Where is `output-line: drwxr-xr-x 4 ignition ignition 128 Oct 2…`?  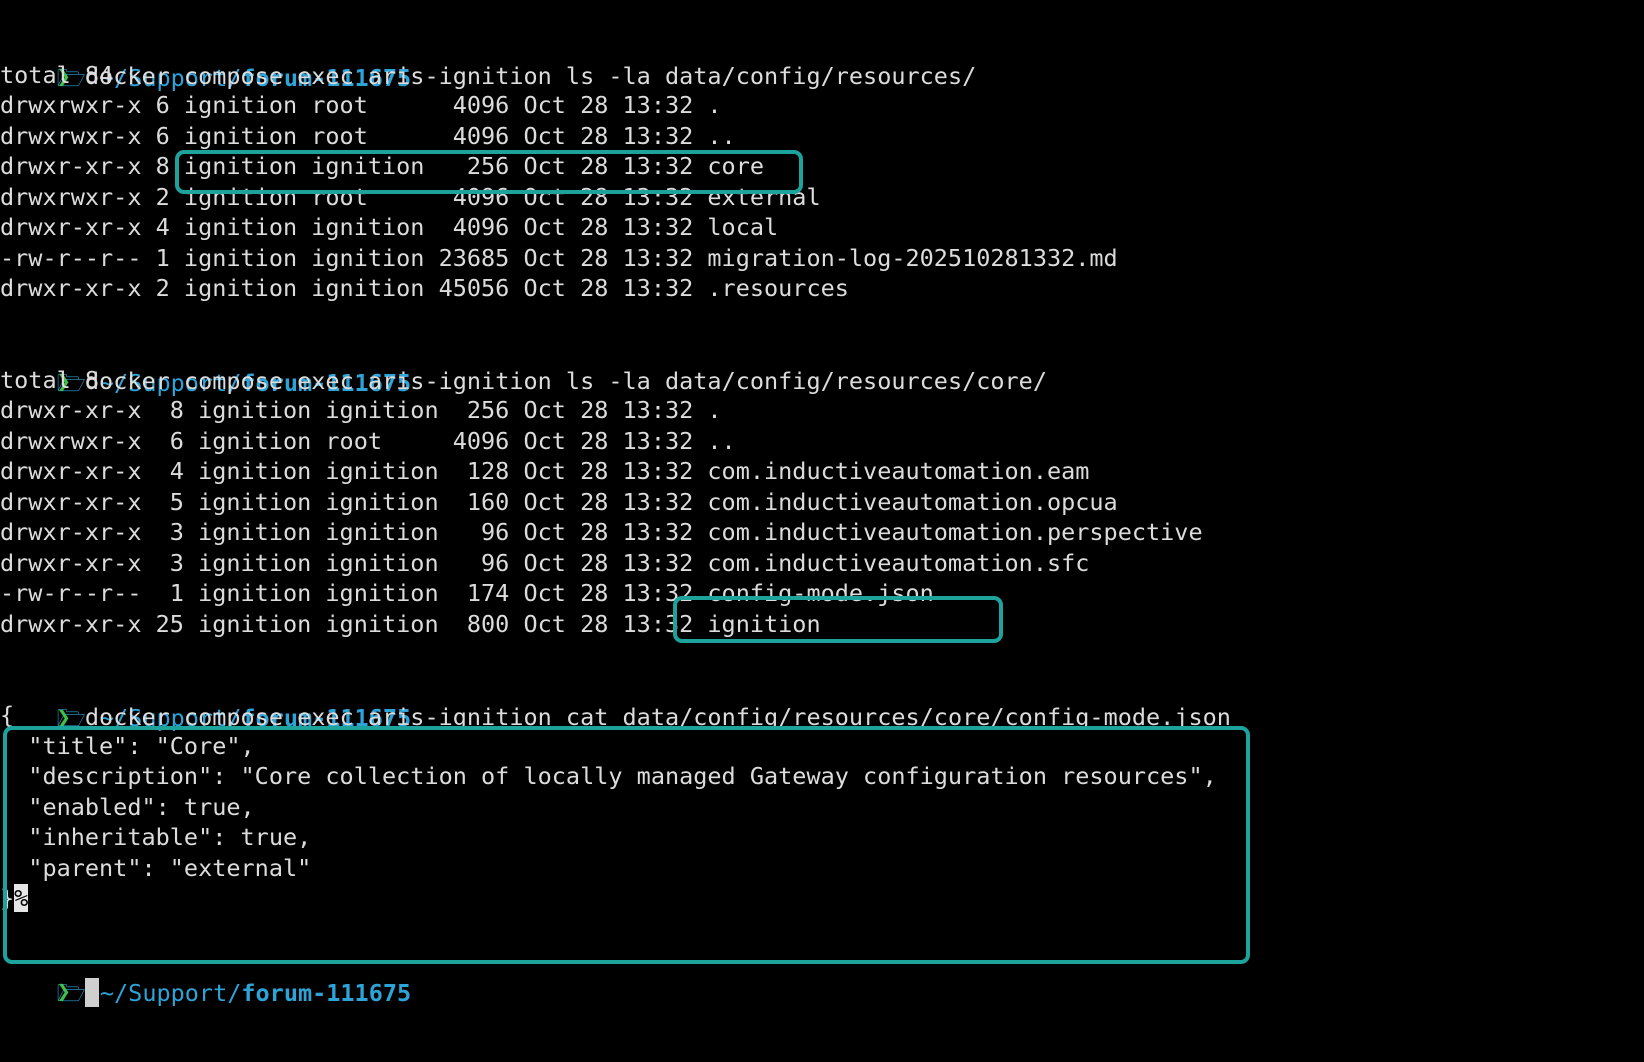 output-line: drwxr-xr-x 4 ignition ignition 128 Oct 2… is located at coordinates (545, 471).